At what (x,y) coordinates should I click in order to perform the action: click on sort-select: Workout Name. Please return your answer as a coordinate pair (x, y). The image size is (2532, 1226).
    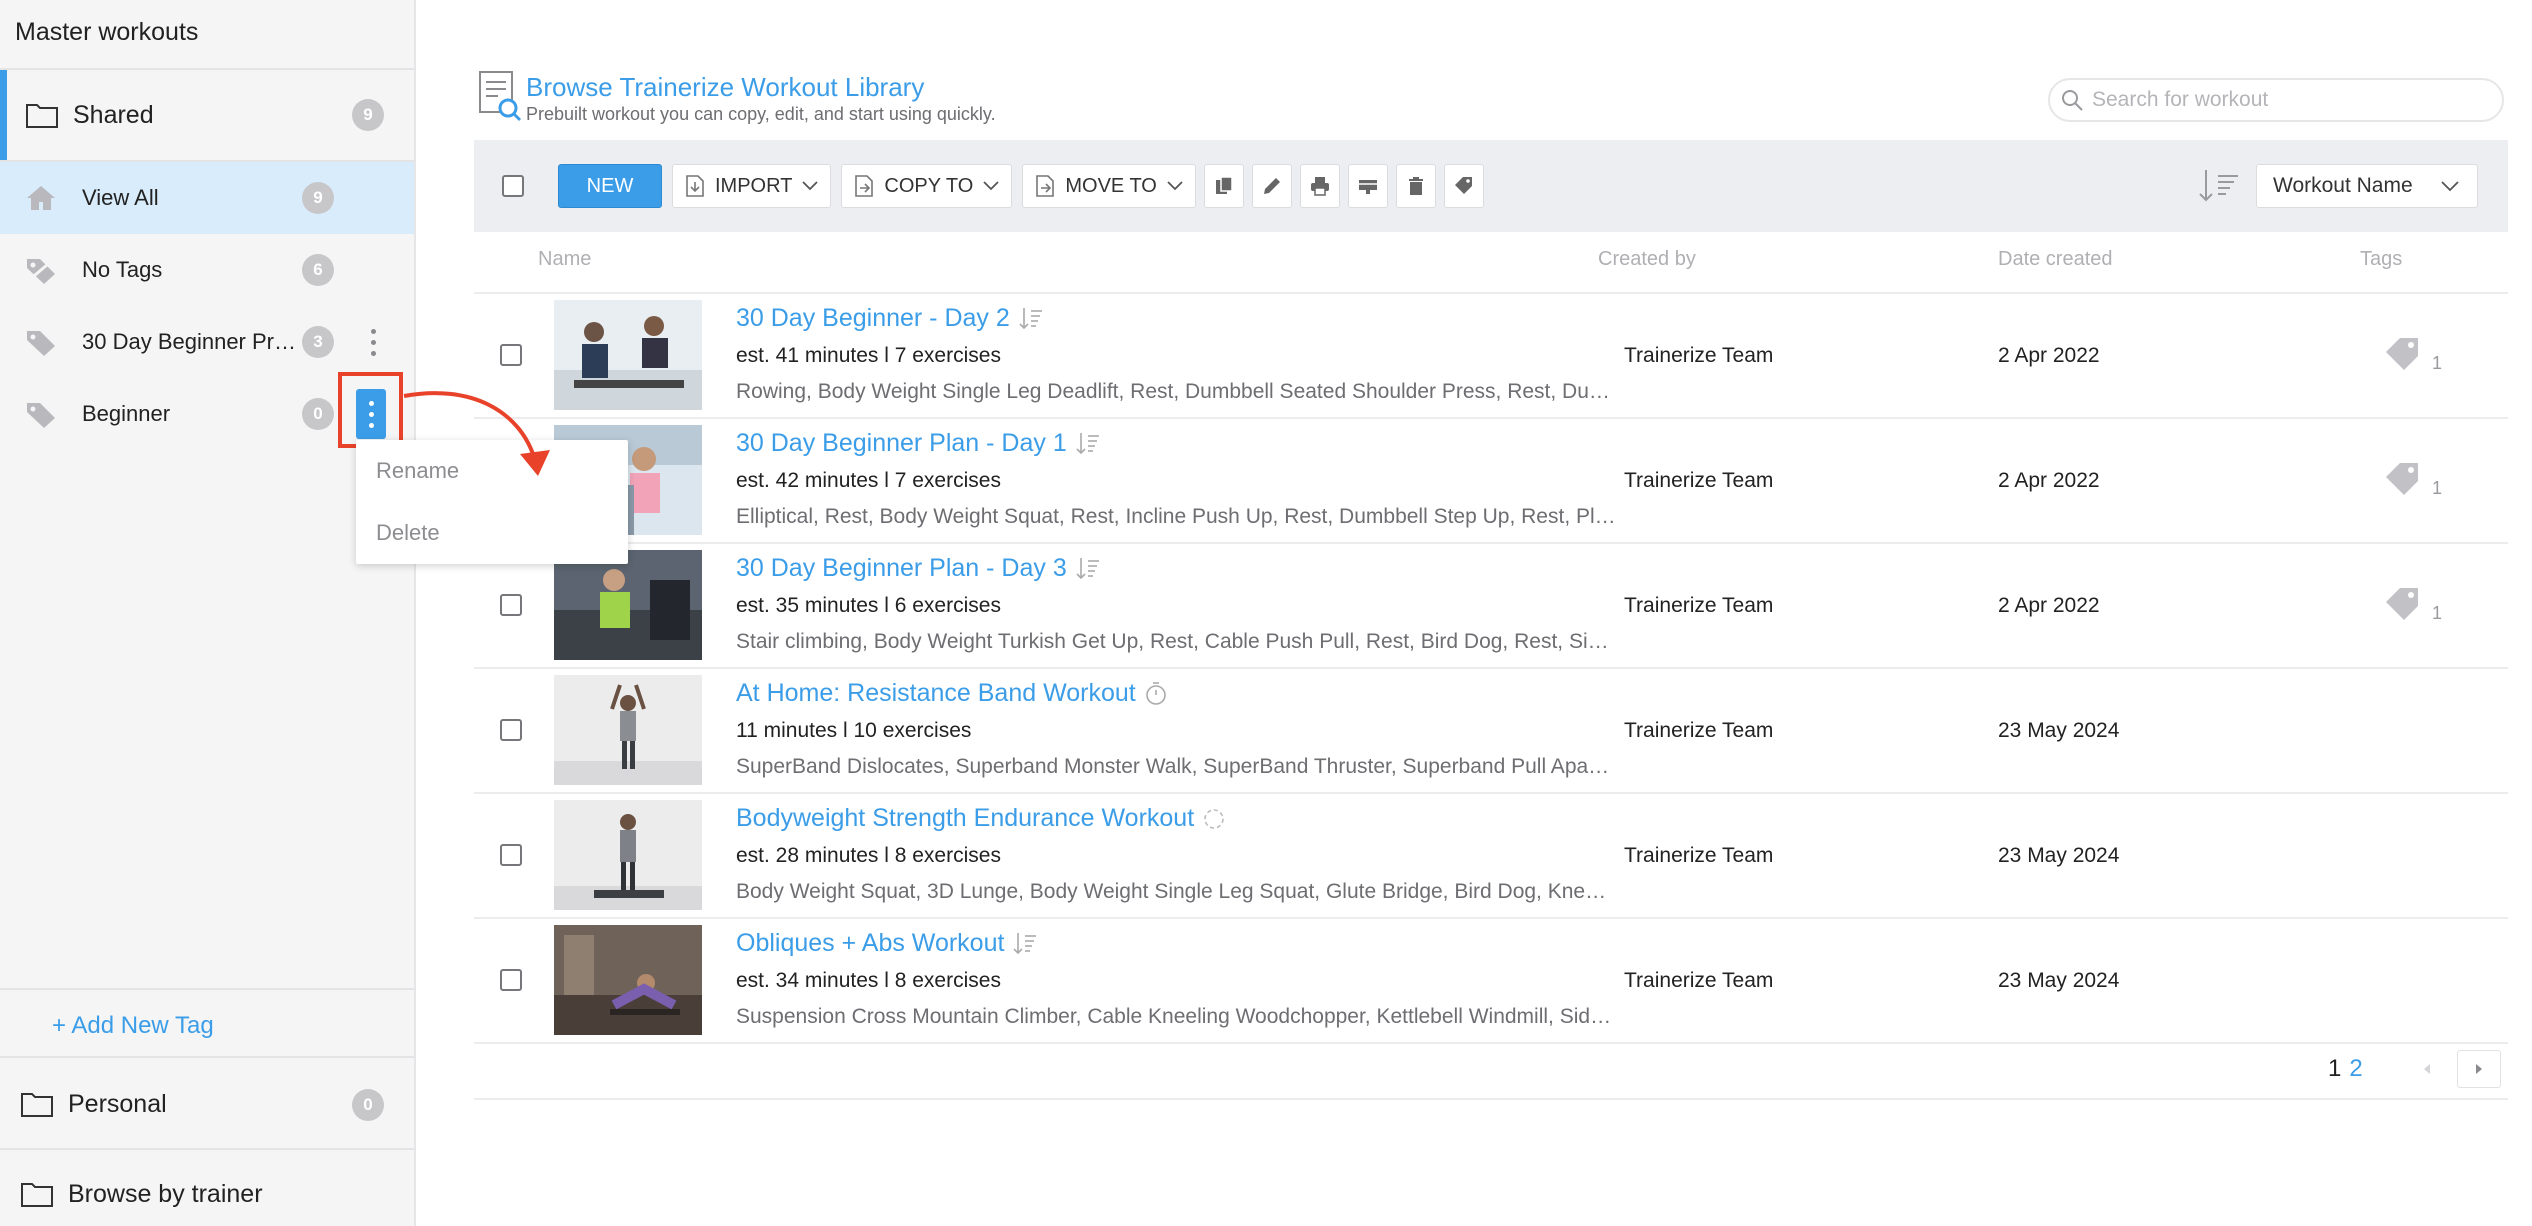
    Looking at the image, I should click on (2367, 186).